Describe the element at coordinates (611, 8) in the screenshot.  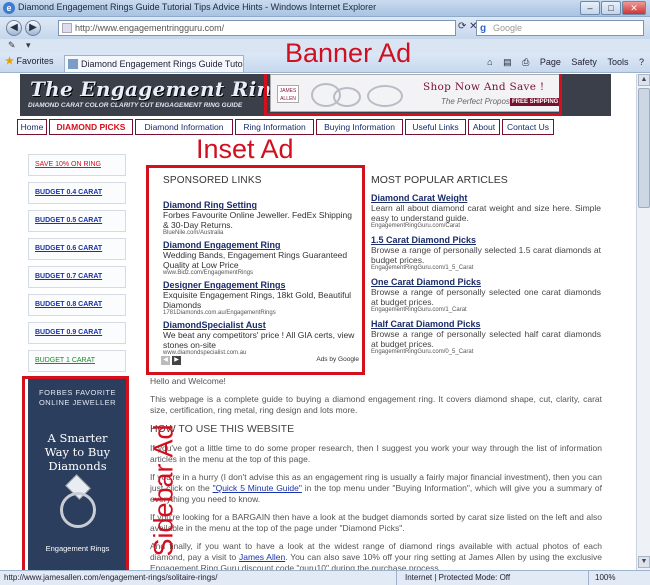
I see `maximize-button: □` at that location.